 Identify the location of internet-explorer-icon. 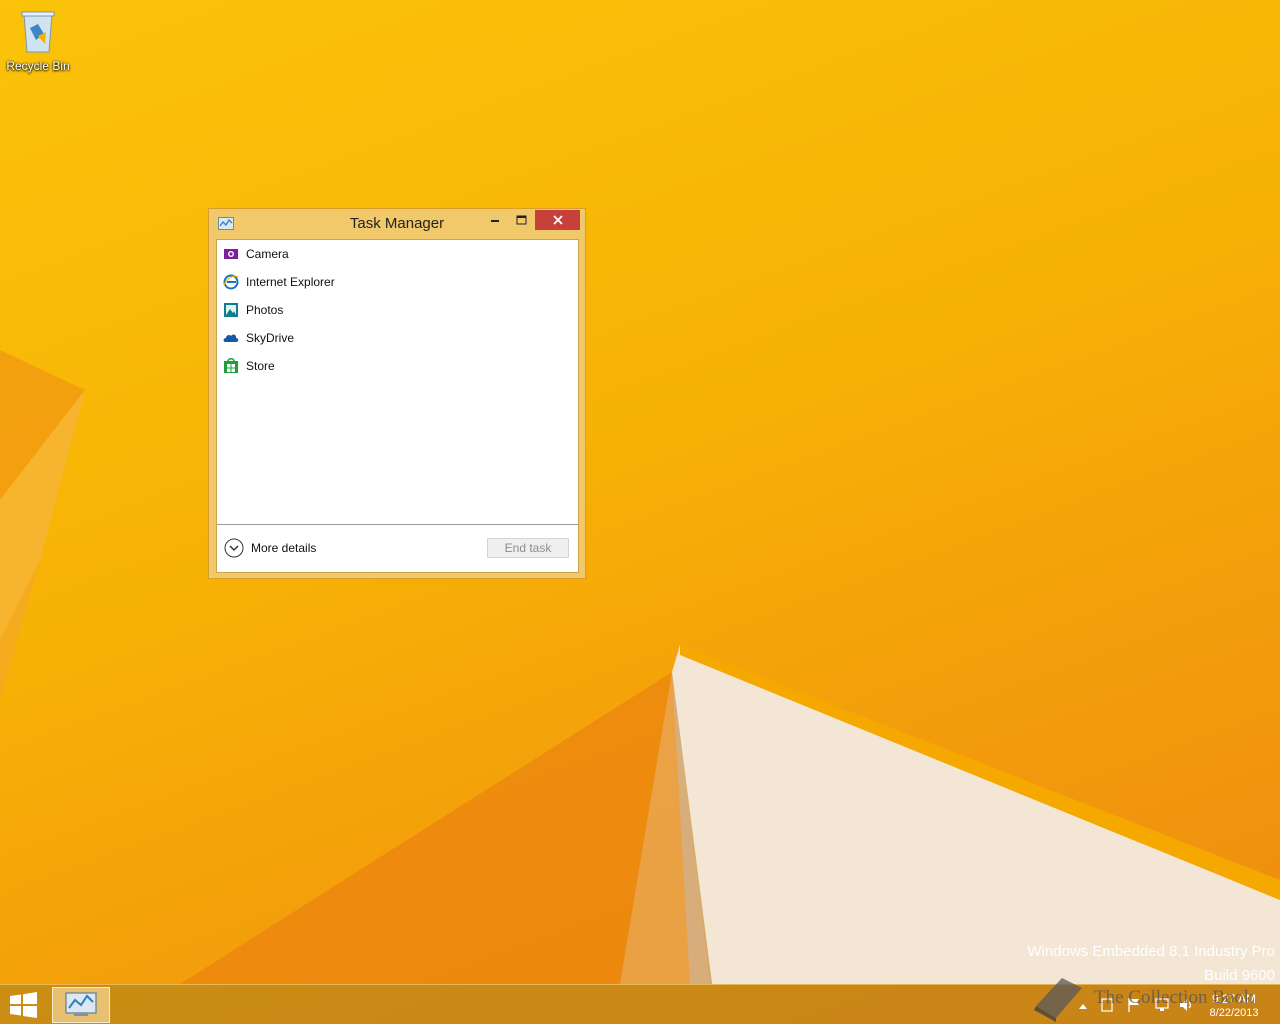
(231, 282).